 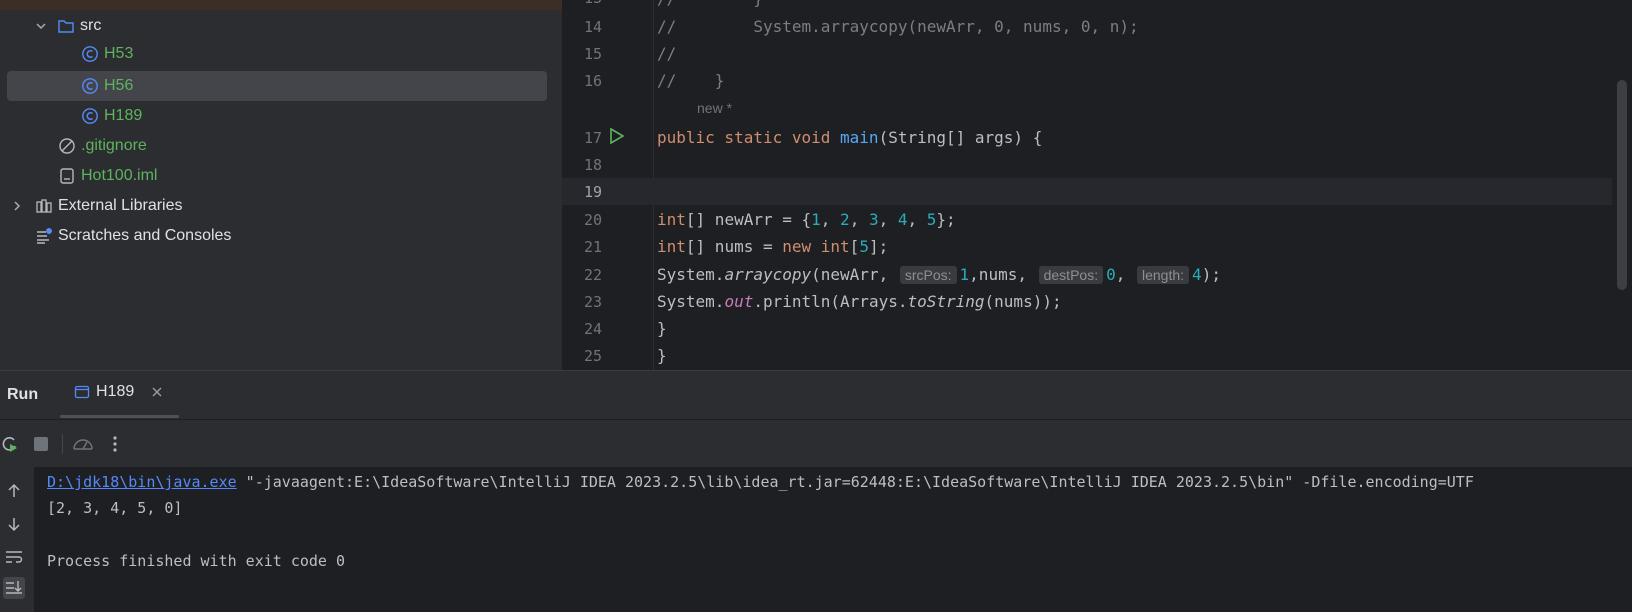 What do you see at coordinates (44, 236) in the screenshot?
I see `scratches-icon` at bounding box center [44, 236].